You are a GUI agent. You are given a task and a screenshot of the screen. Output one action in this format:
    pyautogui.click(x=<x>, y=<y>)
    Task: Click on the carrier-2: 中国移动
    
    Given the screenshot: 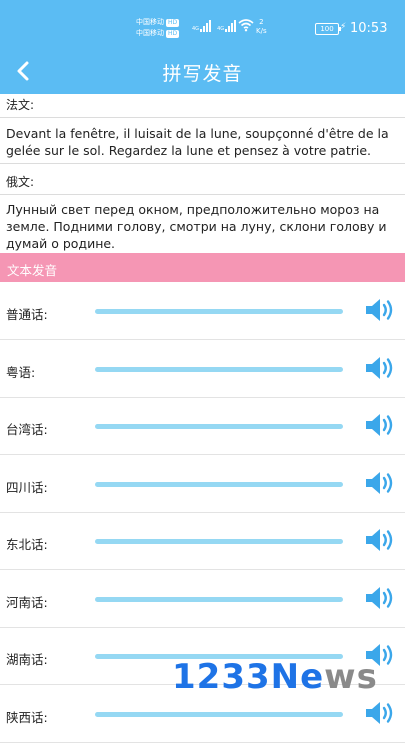 What is the action you would take?
    pyautogui.click(x=150, y=33)
    